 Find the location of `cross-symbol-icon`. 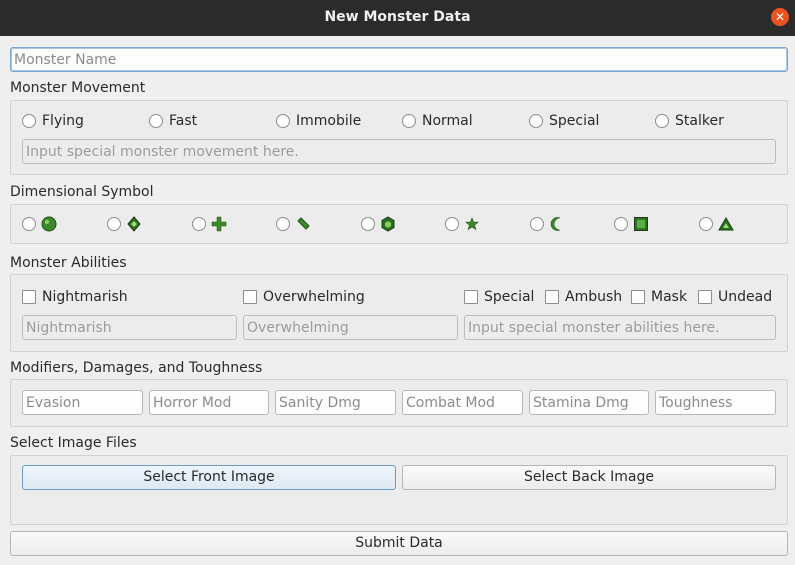

cross-symbol-icon is located at coordinates (219, 224).